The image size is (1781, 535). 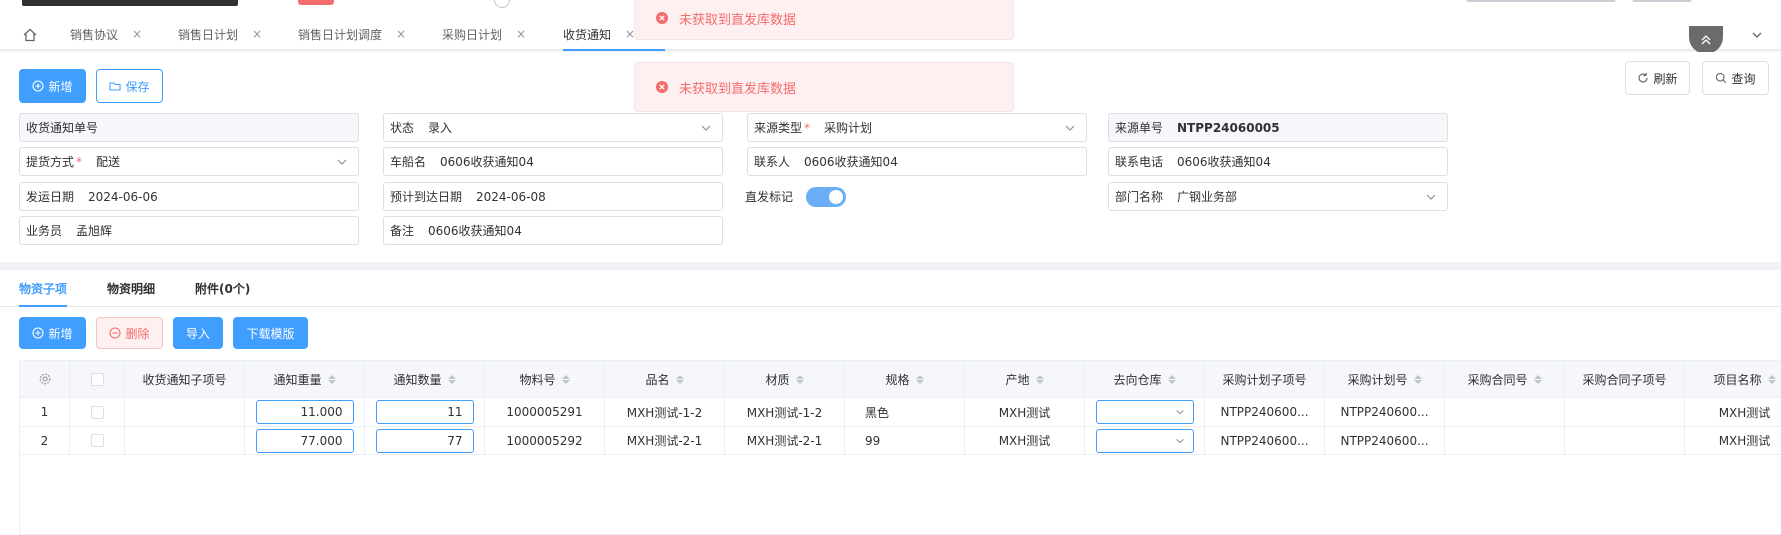 What do you see at coordinates (97, 379) in the screenshot?
I see `select-all-checkbox` at bounding box center [97, 379].